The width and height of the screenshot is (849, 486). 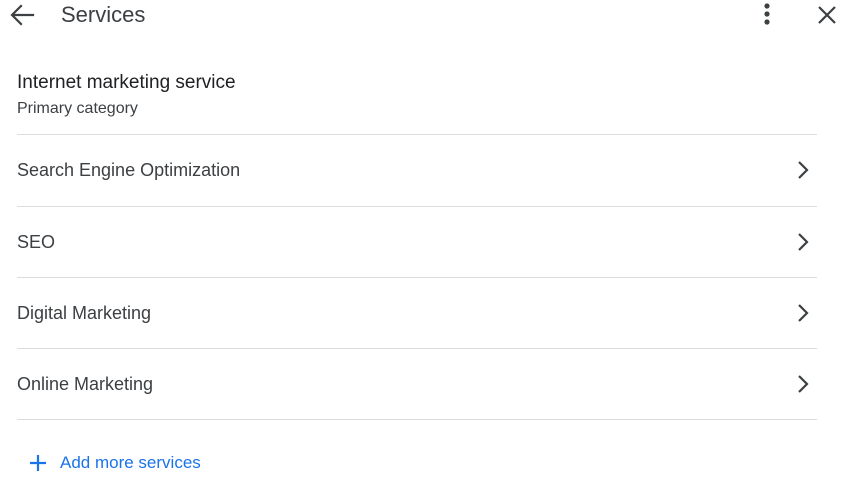 I want to click on close-button, so click(x=827, y=15).